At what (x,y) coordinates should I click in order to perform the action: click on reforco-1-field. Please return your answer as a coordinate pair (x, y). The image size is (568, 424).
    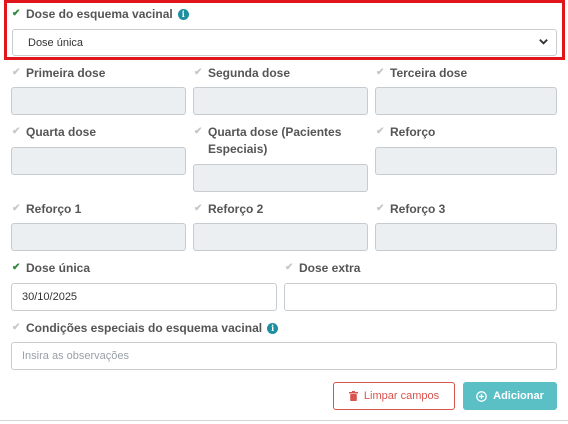
    Looking at the image, I should click on (98, 237).